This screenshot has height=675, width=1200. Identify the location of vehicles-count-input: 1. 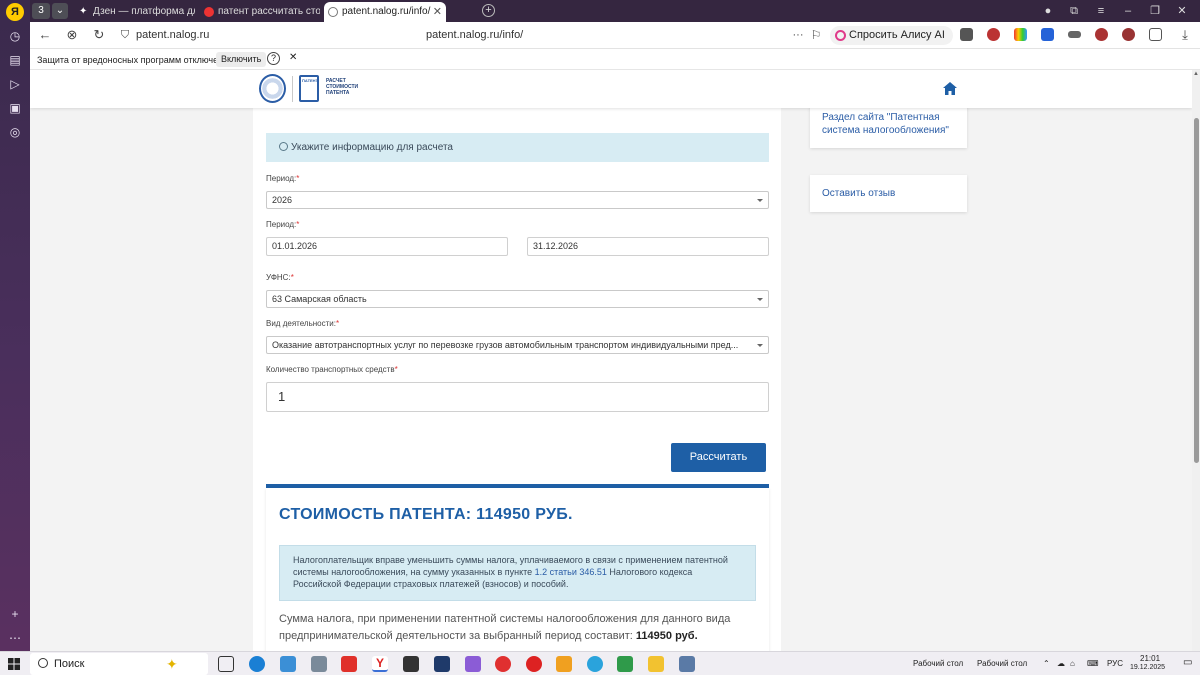
(517, 397).